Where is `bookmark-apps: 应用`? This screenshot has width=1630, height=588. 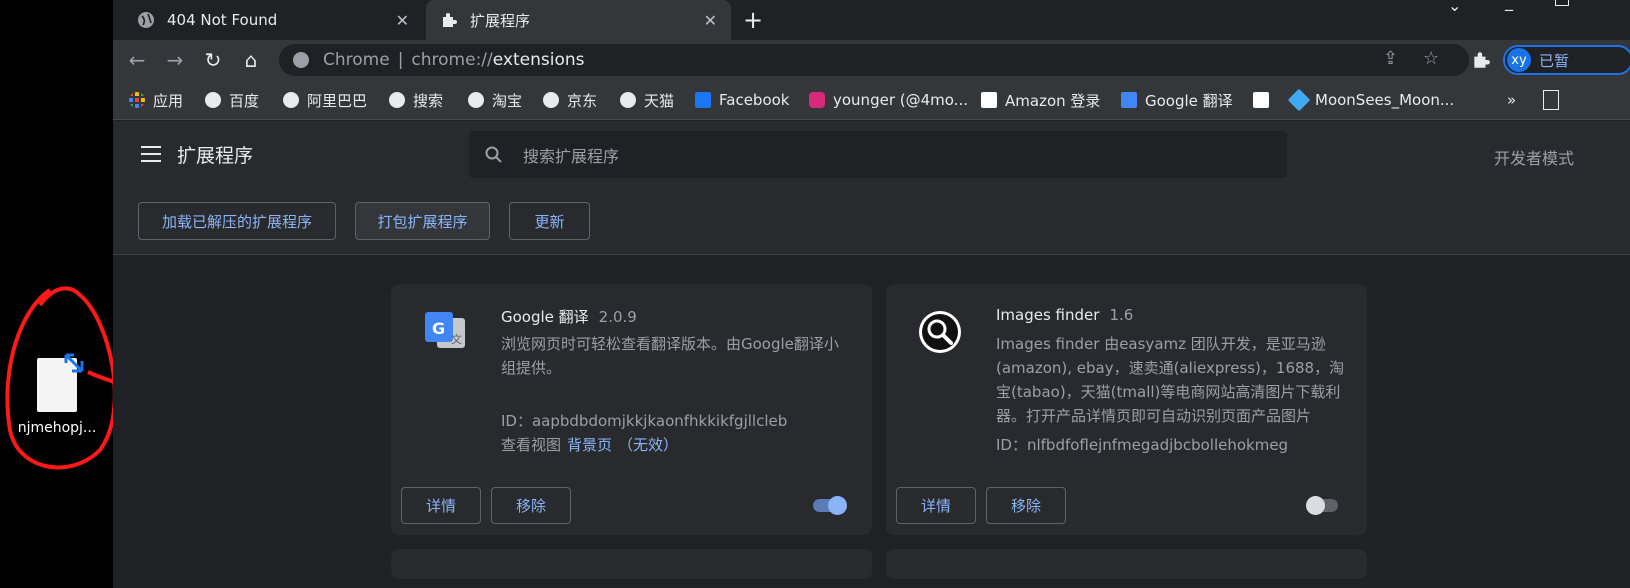 bookmark-apps: 应用 is located at coordinates (156, 100).